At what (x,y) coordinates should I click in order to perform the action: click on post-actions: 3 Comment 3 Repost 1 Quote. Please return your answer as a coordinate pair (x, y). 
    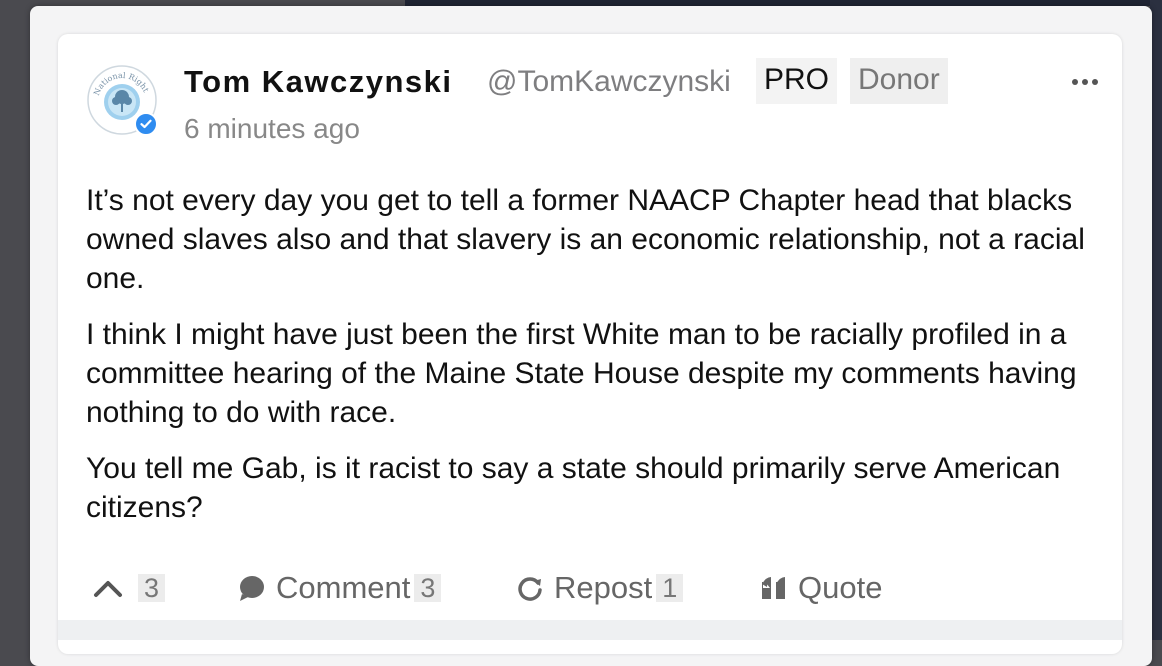
    Looking at the image, I should click on (586, 588).